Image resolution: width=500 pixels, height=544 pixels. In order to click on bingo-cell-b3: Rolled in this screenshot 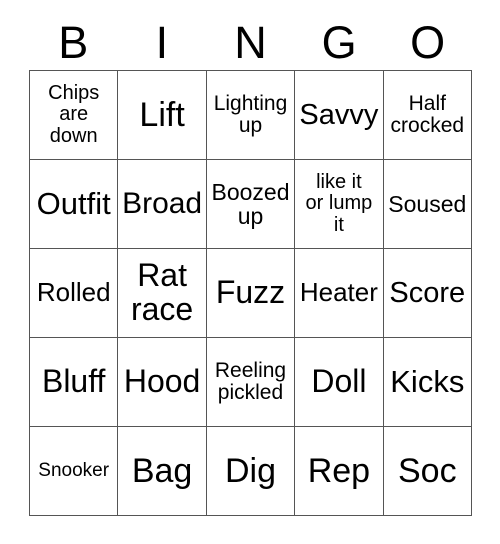, I will do `click(74, 293)`.